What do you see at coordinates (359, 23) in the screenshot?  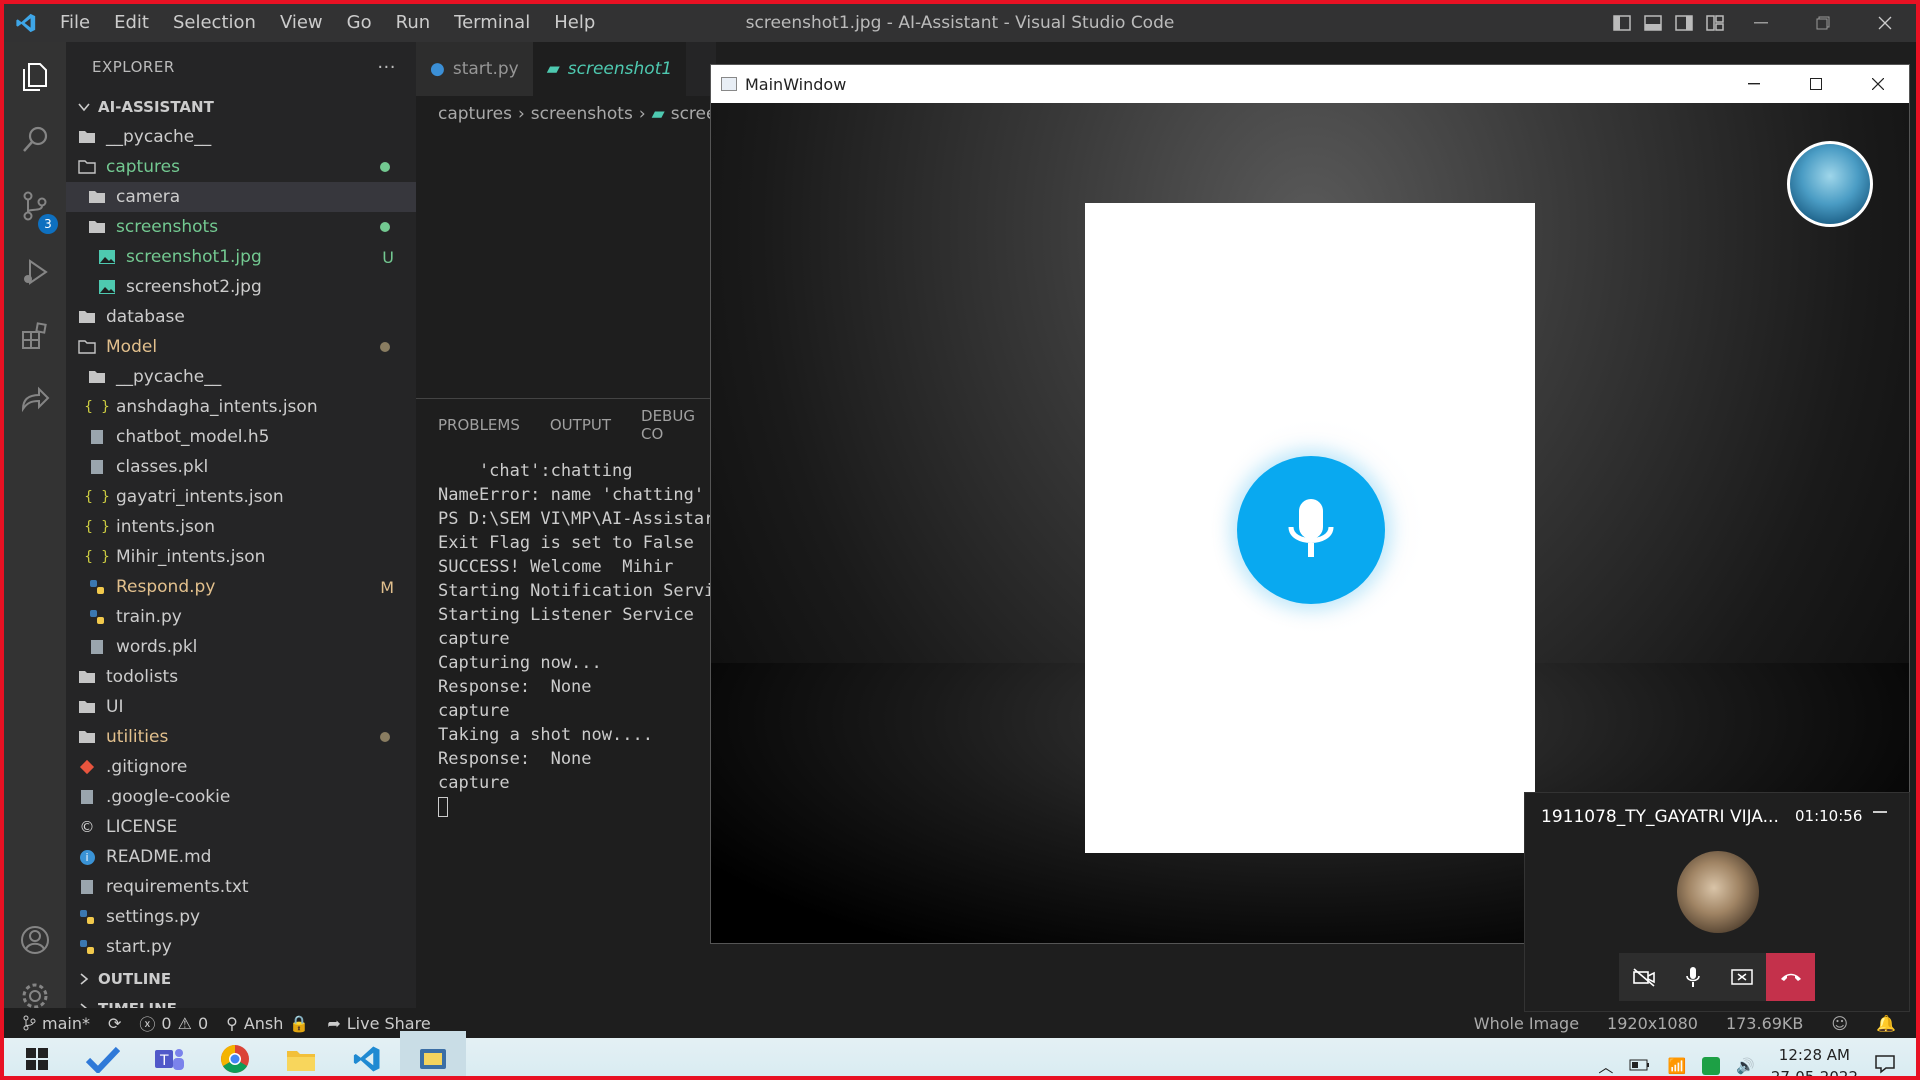 I see `menu-item-go: Go` at bounding box center [359, 23].